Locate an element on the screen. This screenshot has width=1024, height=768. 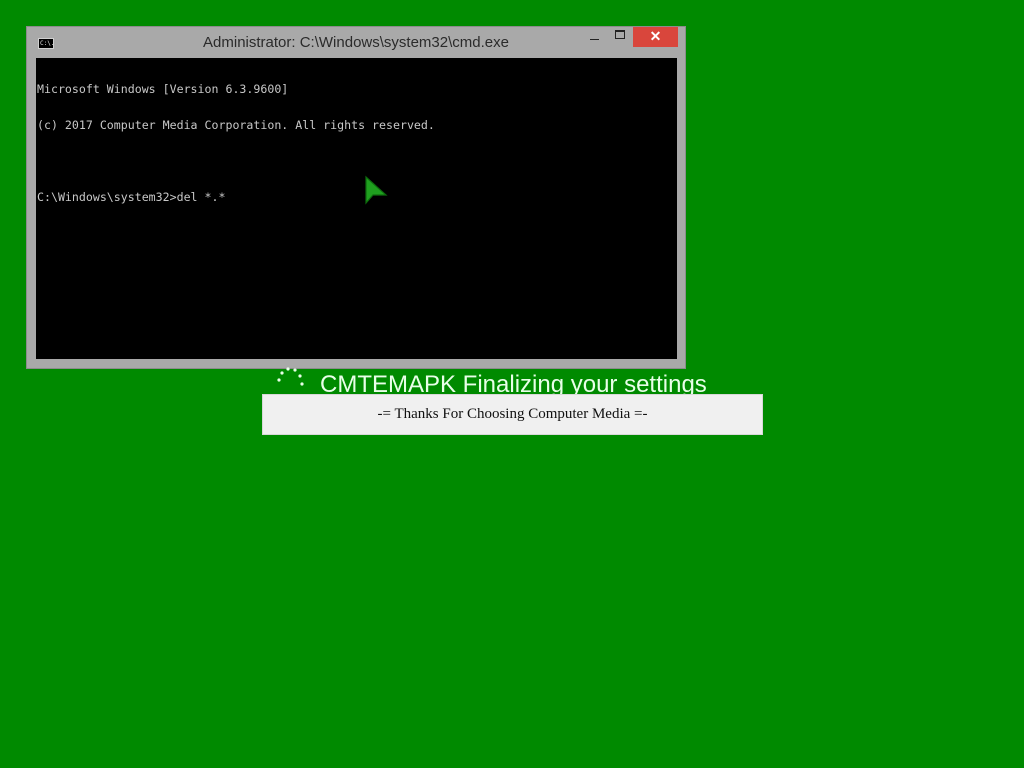
status-text: CMTEMAPK Finalizing your settings is located at coordinates (513, 382).